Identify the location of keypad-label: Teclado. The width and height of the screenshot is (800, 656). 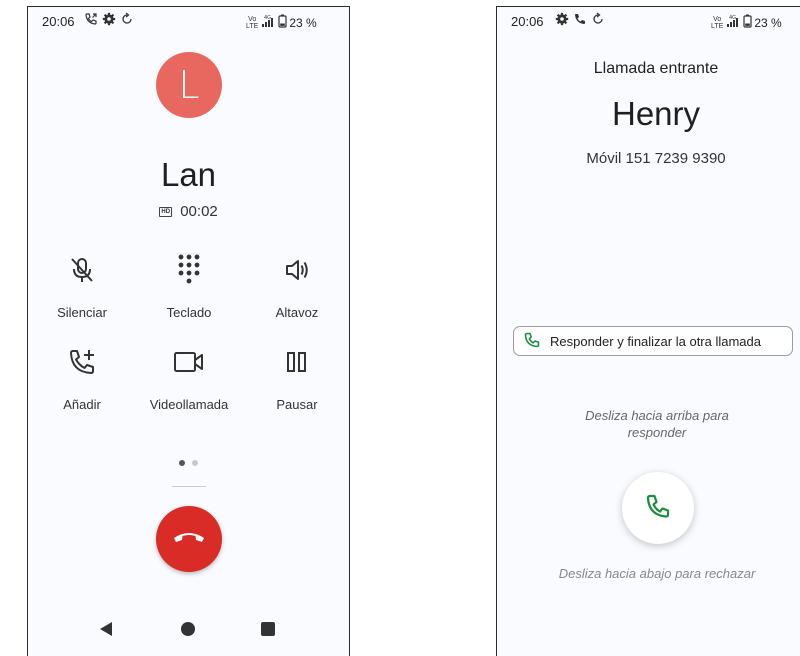
(189, 312).